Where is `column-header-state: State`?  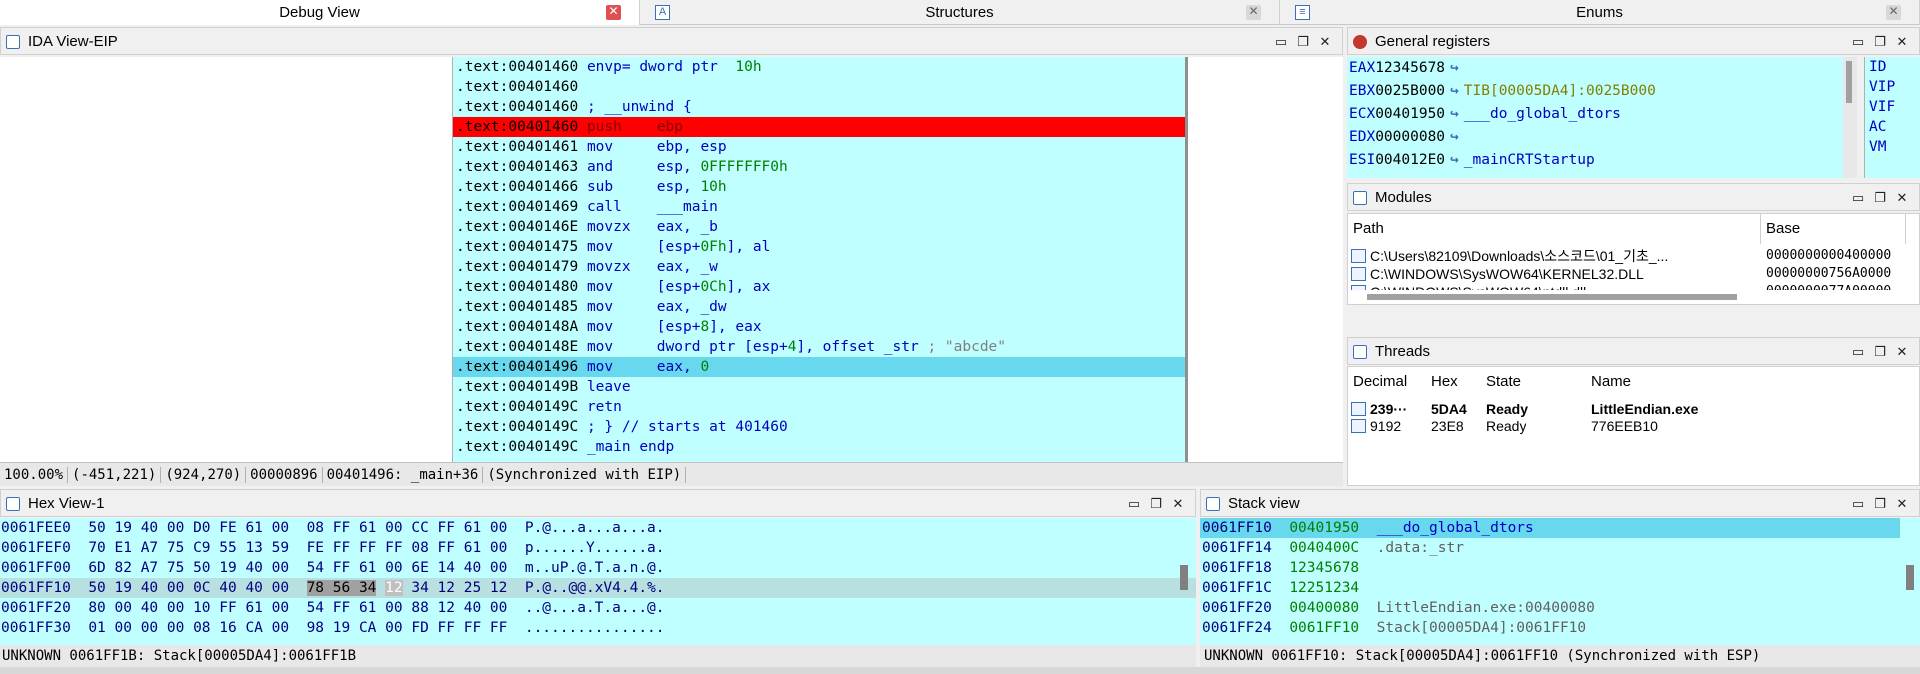 column-header-state: State is located at coordinates (1533, 382).